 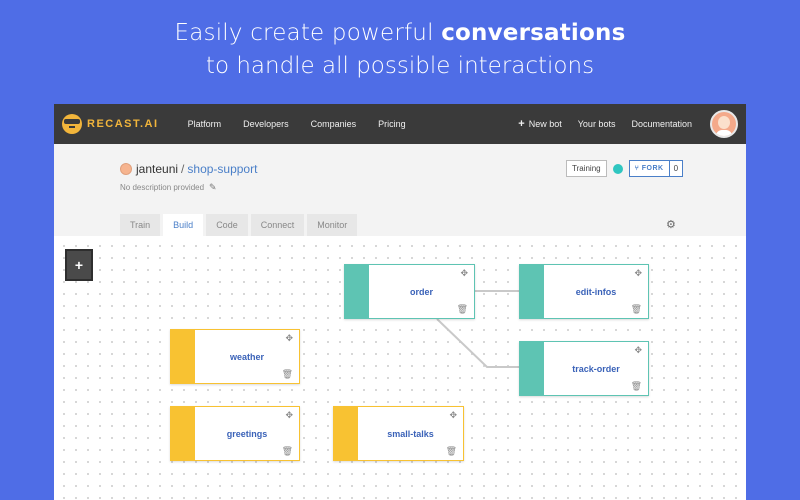 I want to click on connection-order-track-order, so click(x=478, y=343).